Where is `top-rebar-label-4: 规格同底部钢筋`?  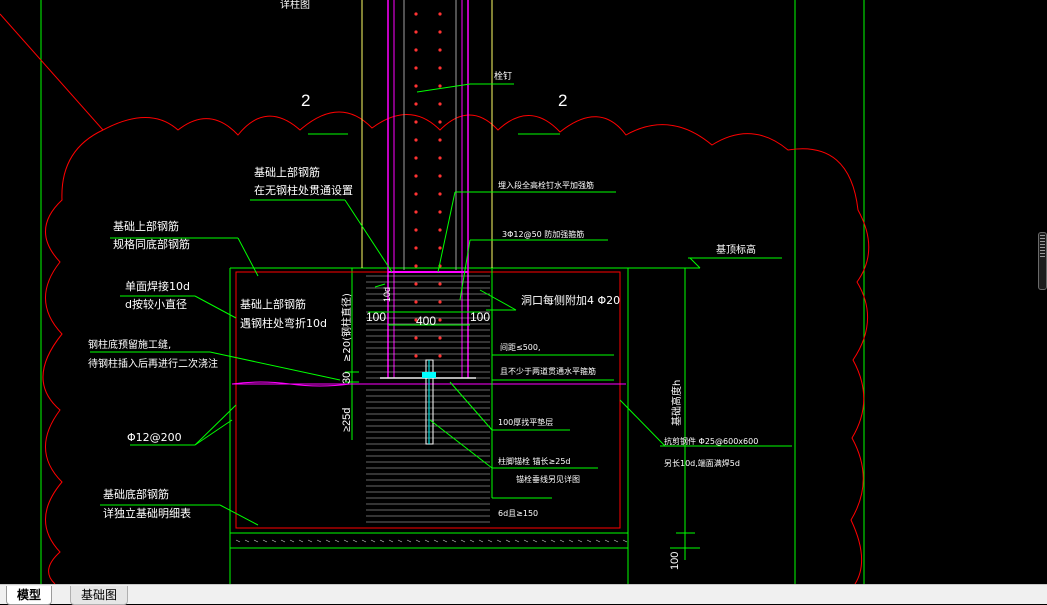 top-rebar-label-4: 规格同底部钢筋 is located at coordinates (151, 244).